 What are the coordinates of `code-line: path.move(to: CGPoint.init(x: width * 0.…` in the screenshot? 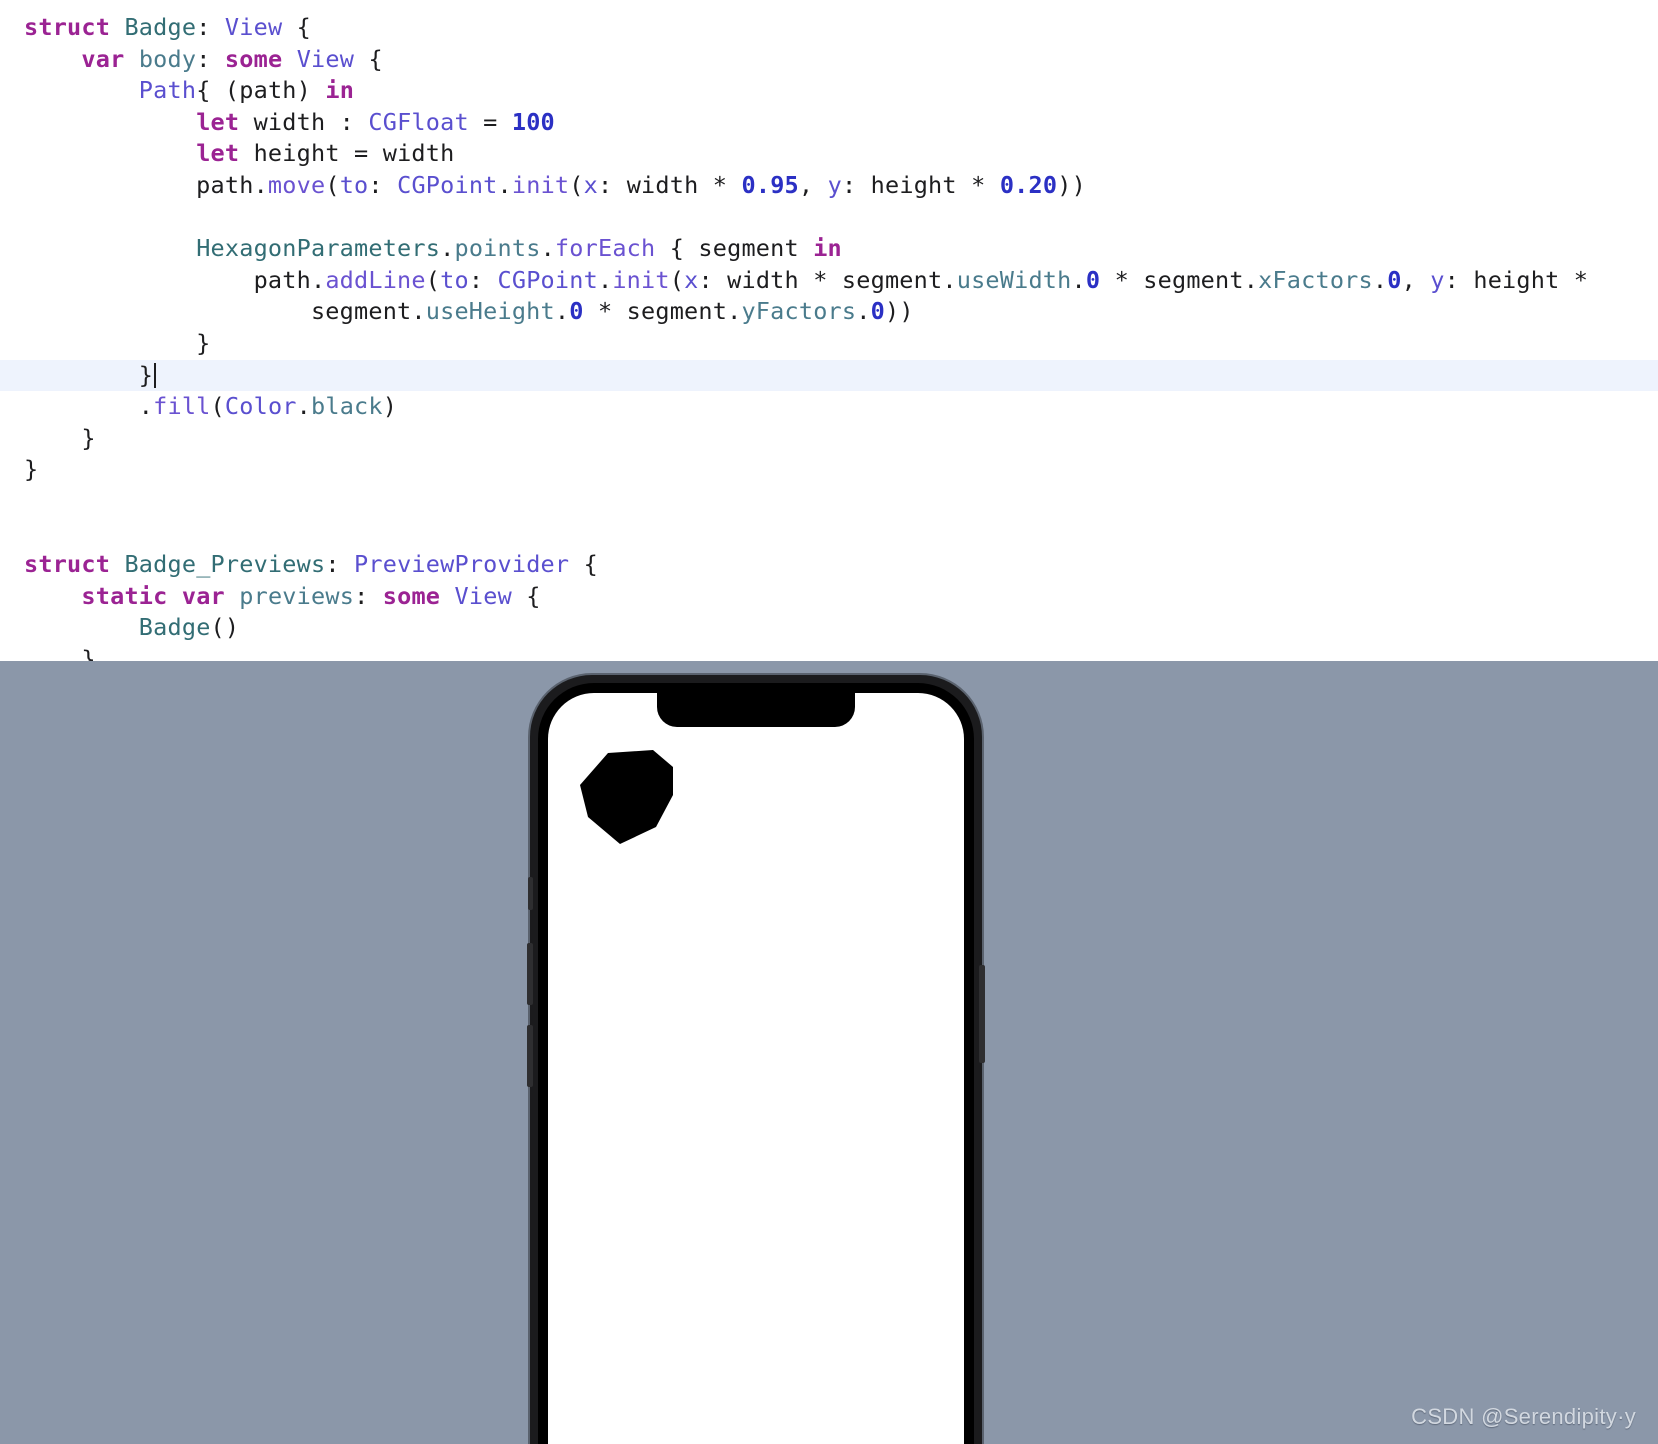 It's located at (829, 186).